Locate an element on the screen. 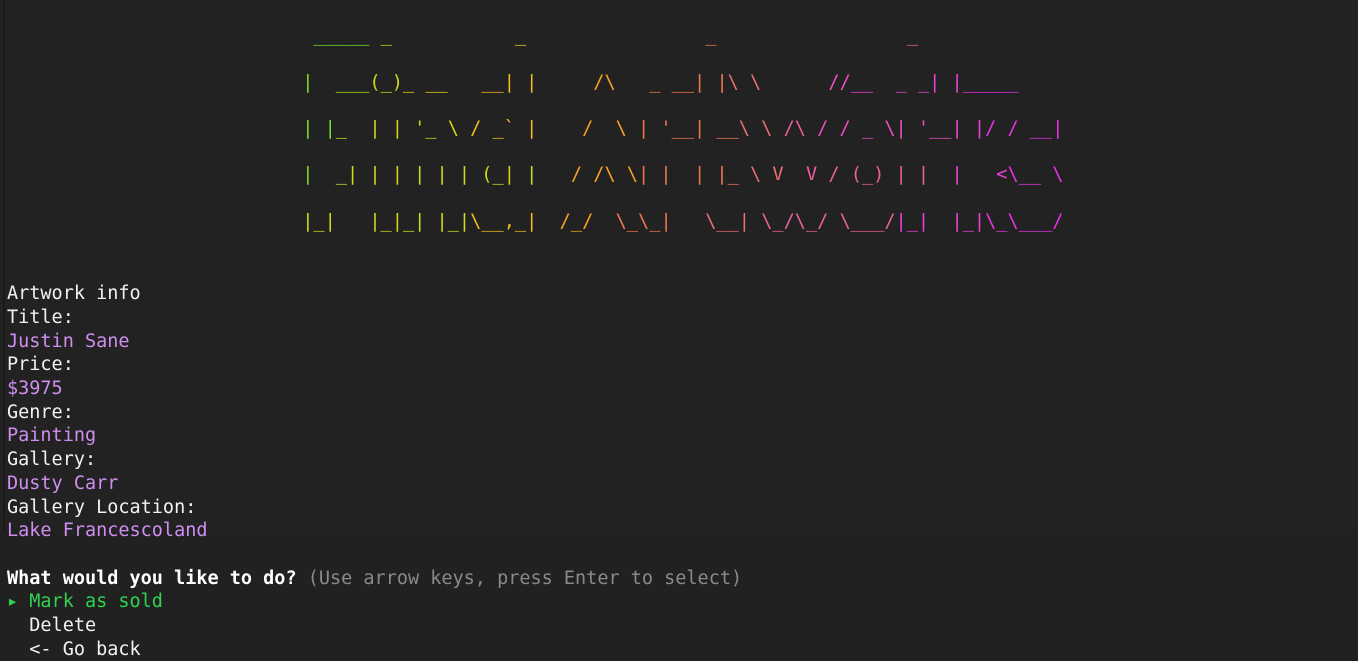  field-label-gallery: Gallery: is located at coordinates (52, 460).